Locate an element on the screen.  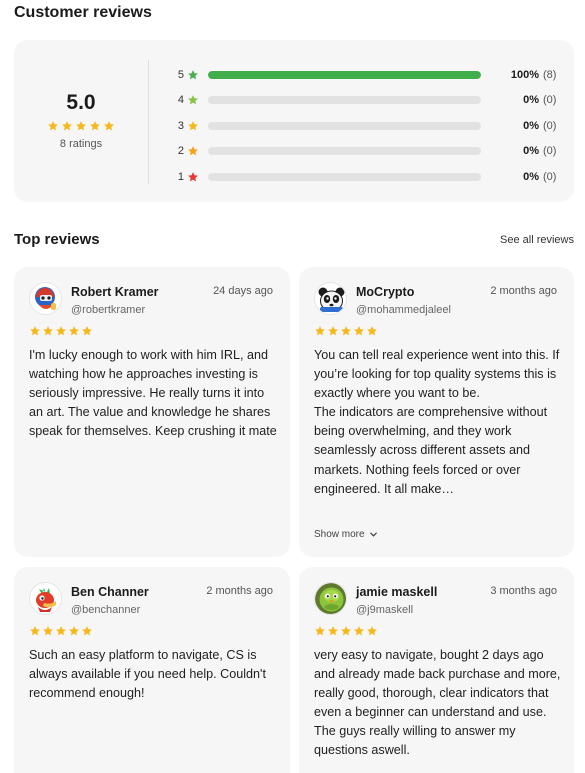
reviewer-handle: @mohammedjaleel is located at coordinates (403, 310).